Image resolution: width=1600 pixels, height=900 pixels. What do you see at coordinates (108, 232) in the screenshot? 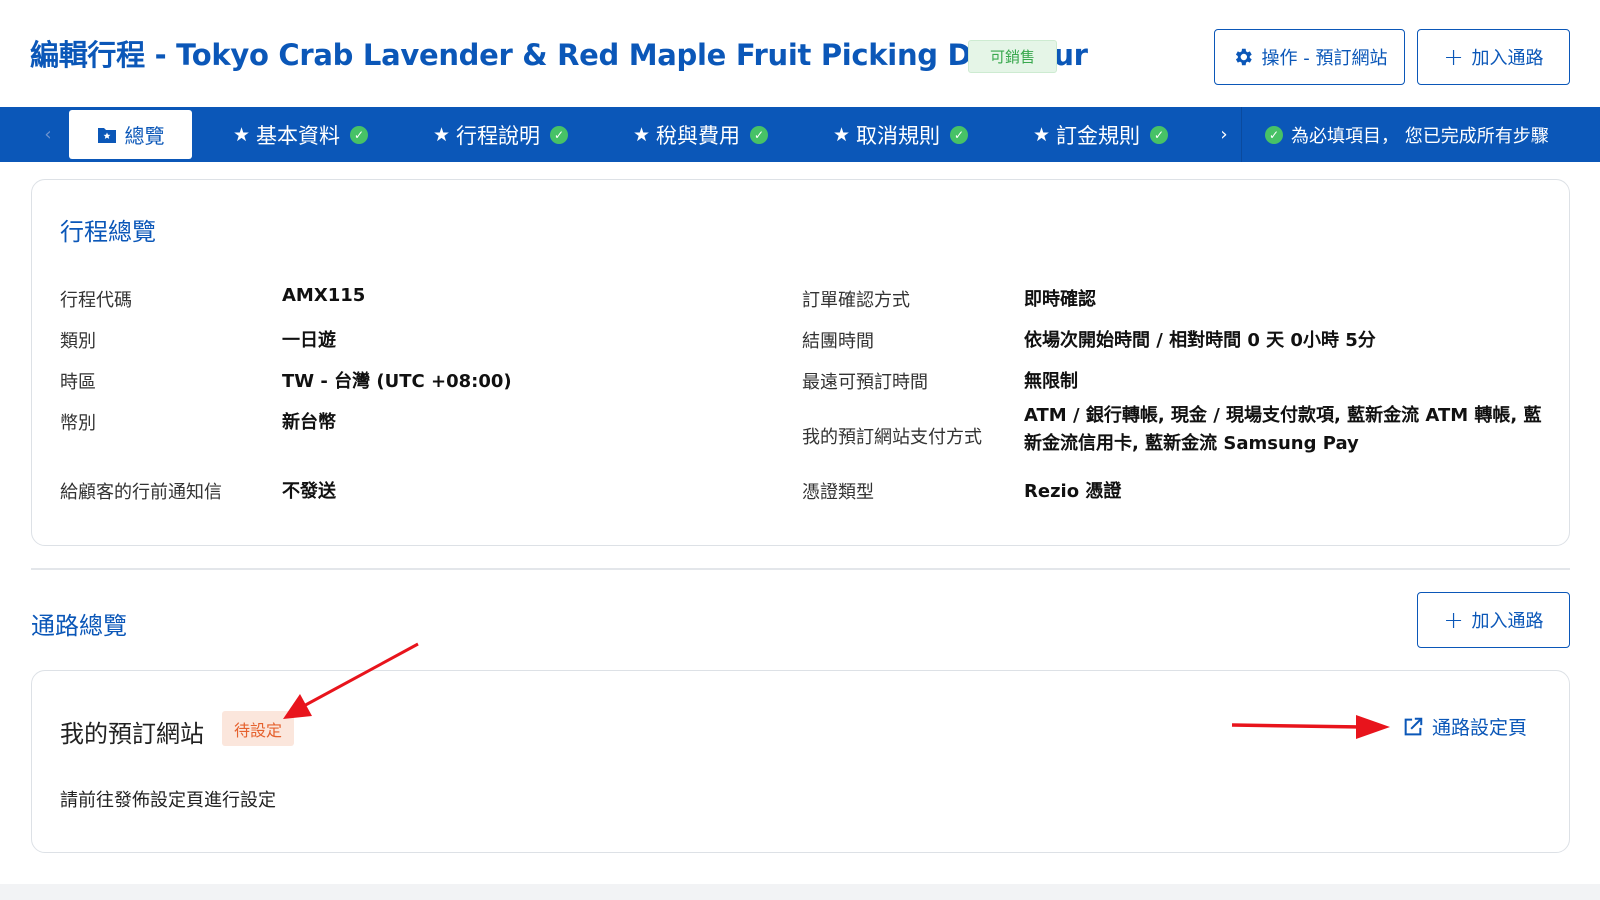
I see `overview-title: 行程總覽` at bounding box center [108, 232].